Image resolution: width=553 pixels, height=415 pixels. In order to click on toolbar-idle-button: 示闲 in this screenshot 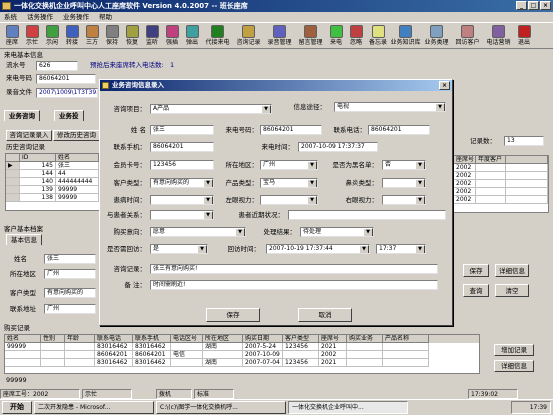, I will do `click(52, 36)`.